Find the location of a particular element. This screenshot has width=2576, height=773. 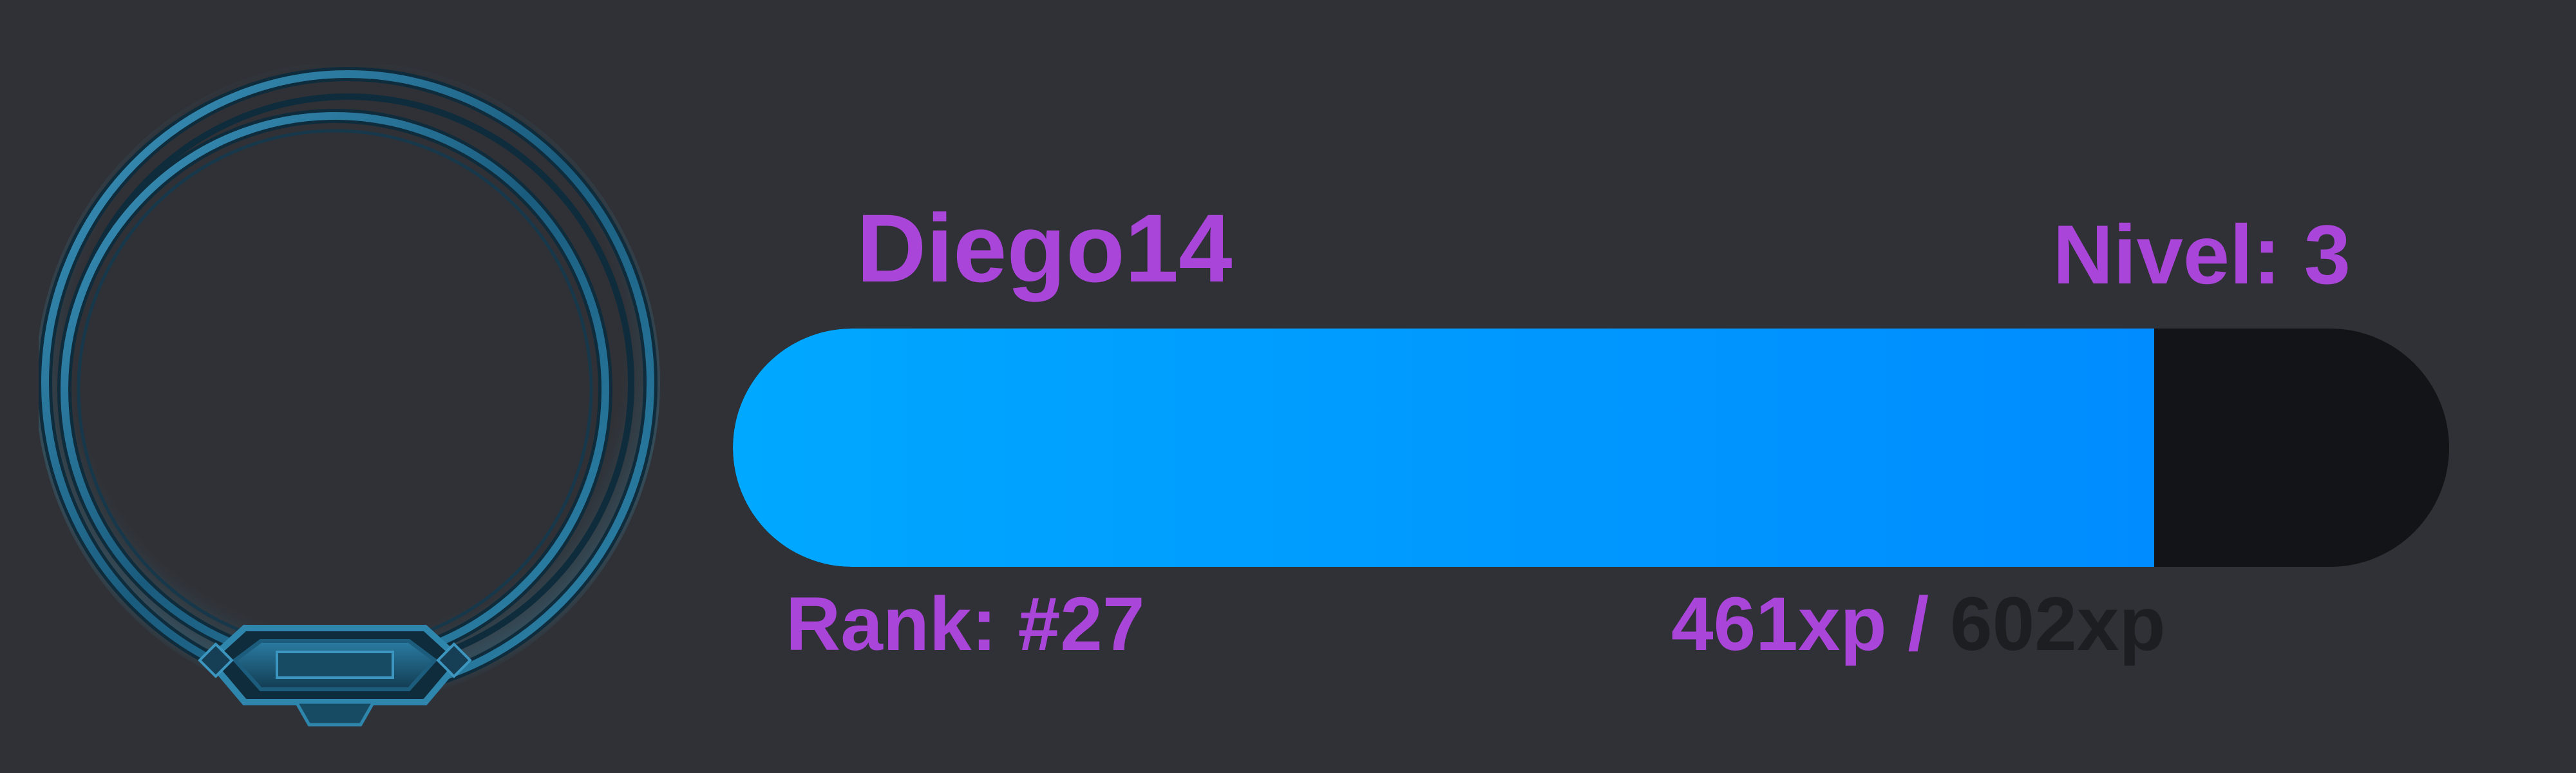

username: Diego14 is located at coordinates (1045, 248).